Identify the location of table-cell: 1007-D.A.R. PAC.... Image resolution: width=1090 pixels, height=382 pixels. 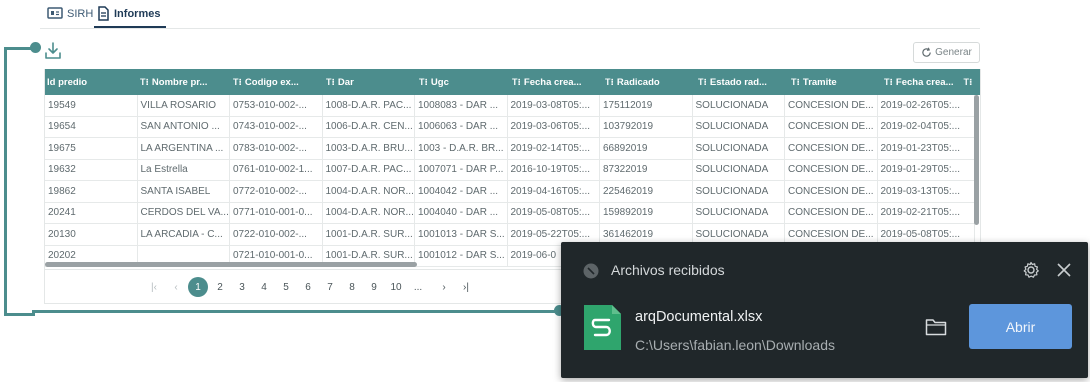
(369, 169).